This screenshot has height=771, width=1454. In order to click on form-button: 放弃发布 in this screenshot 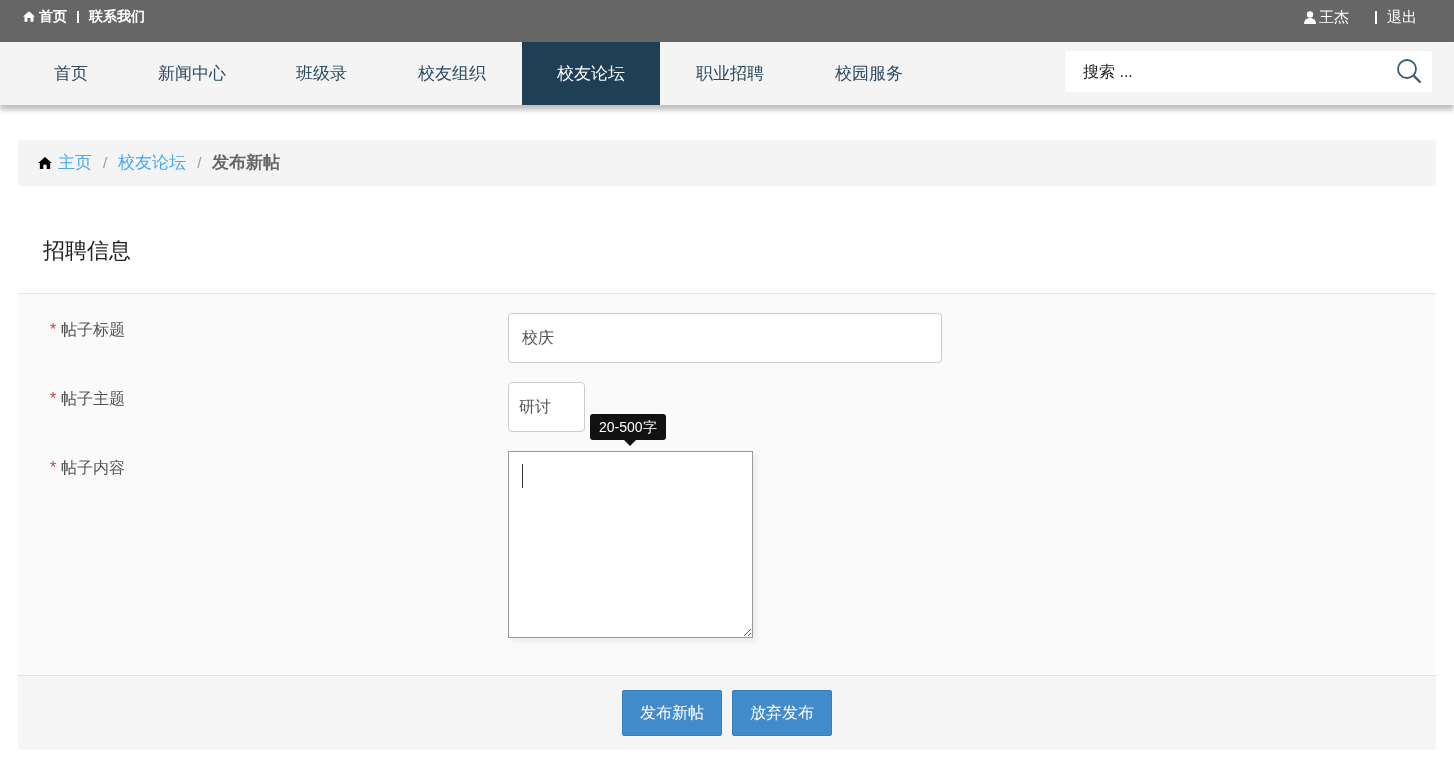, I will do `click(782, 713)`.